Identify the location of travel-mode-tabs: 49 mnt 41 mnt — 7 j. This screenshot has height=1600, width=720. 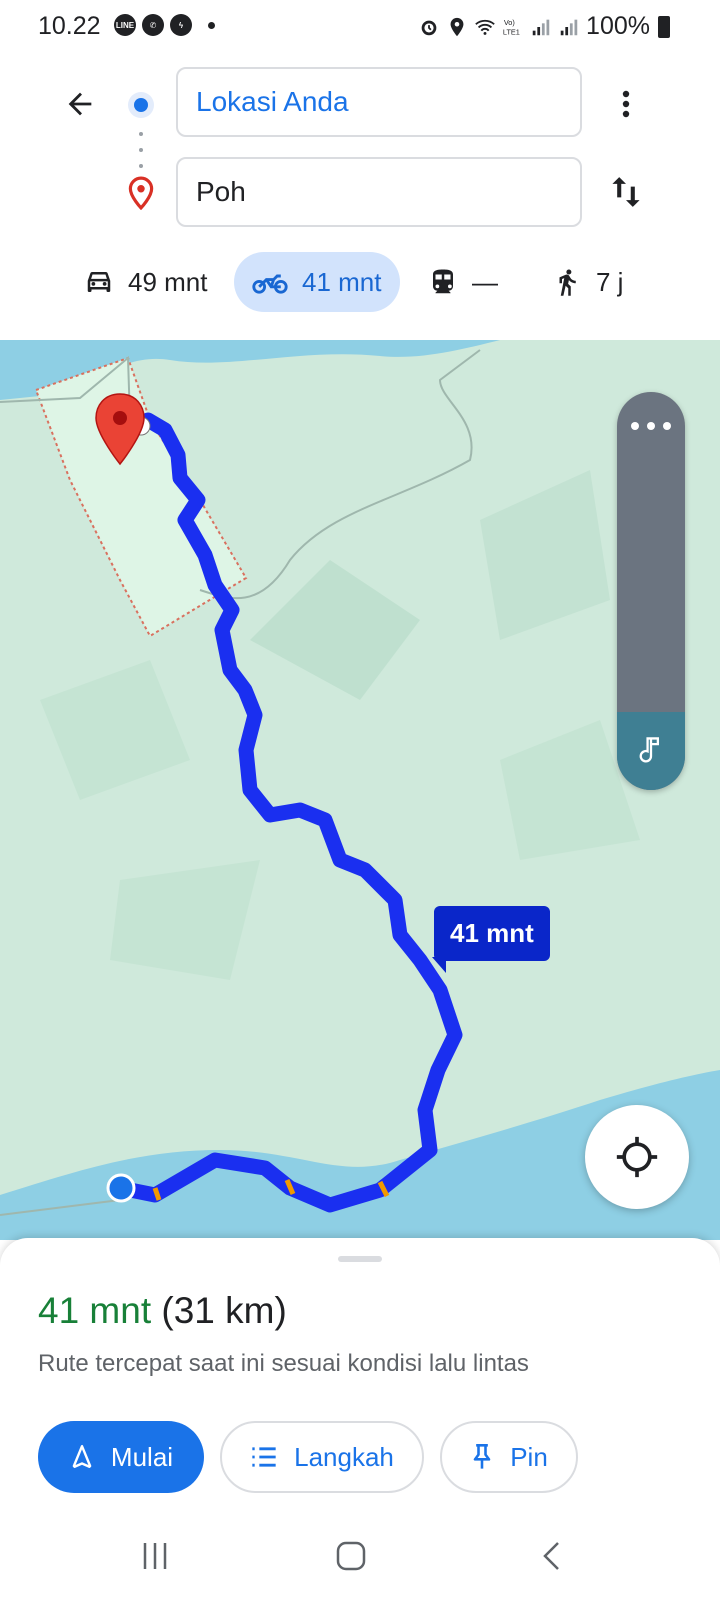
(360, 282).